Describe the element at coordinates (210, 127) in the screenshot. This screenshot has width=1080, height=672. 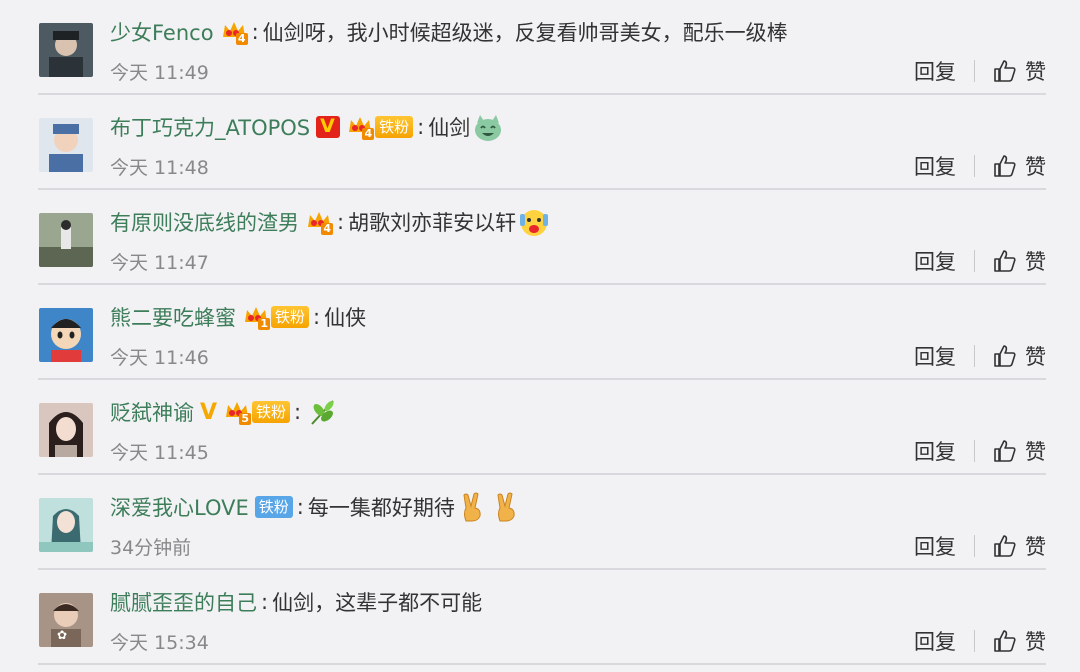
I see `username-link: 布丁巧克力_ATOPOS` at that location.